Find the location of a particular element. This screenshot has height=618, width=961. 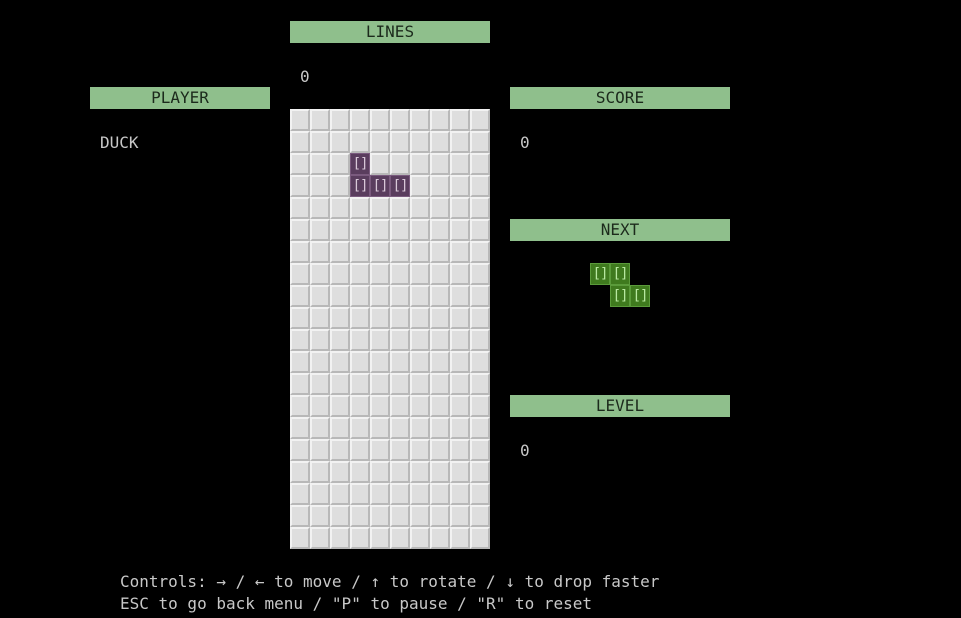

next-piece-block: [] is located at coordinates (620, 296).